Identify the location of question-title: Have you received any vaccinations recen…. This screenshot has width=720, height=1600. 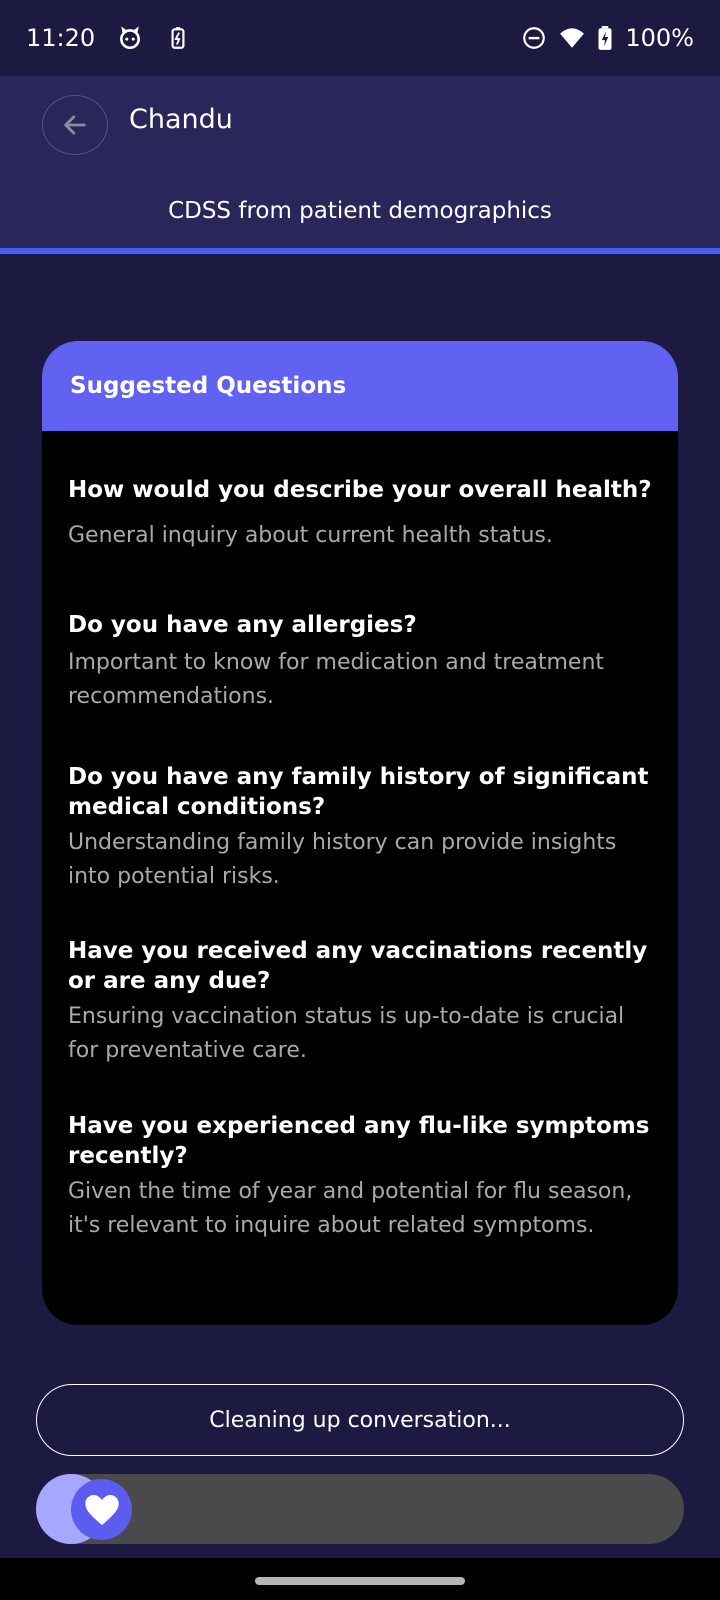
(358, 966).